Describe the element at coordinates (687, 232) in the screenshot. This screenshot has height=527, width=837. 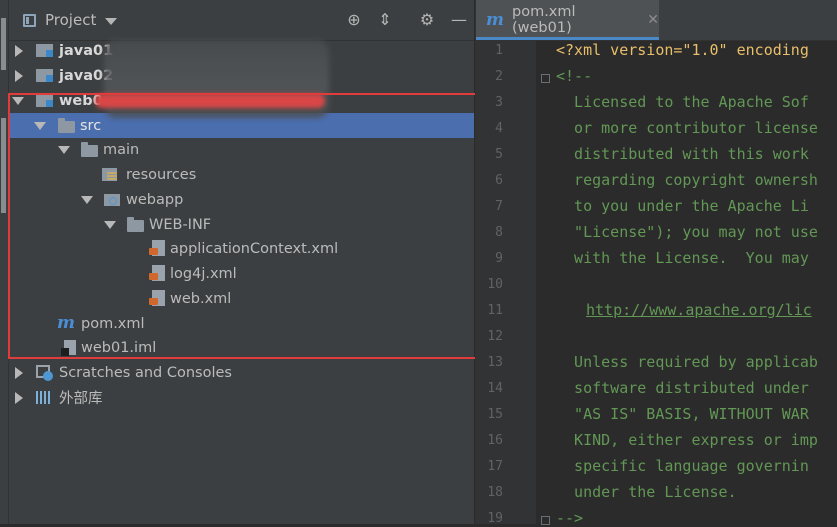
I see `code-line: "License"); you may not use` at that location.